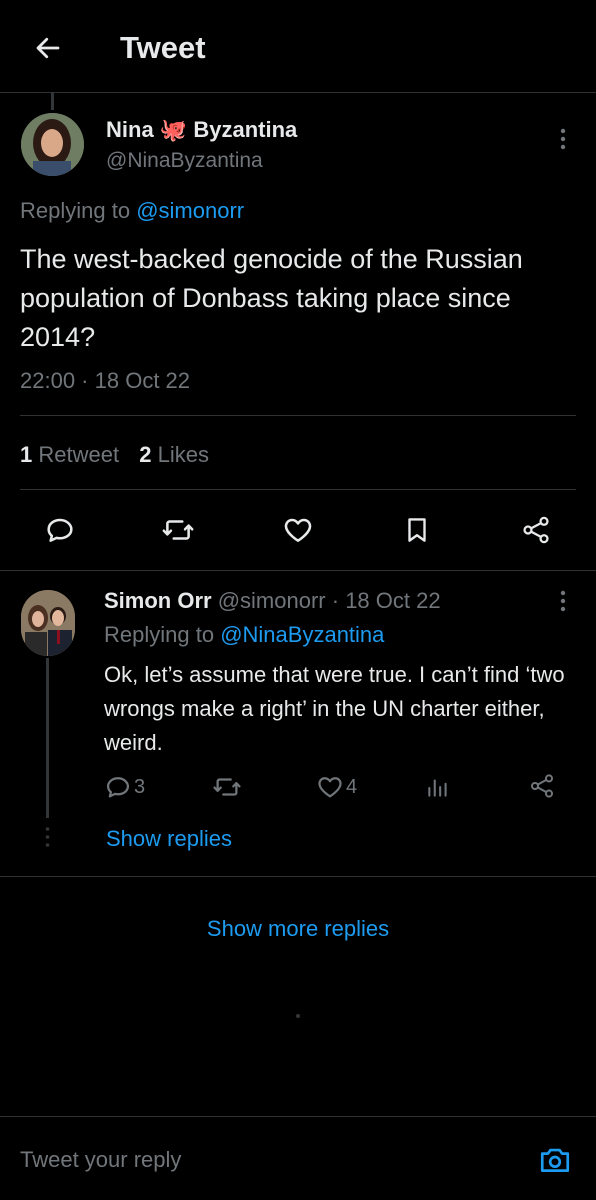 Image resolution: width=596 pixels, height=1200 pixels. What do you see at coordinates (173, 129) in the screenshot?
I see `octopus-emoji: 🐙` at bounding box center [173, 129].